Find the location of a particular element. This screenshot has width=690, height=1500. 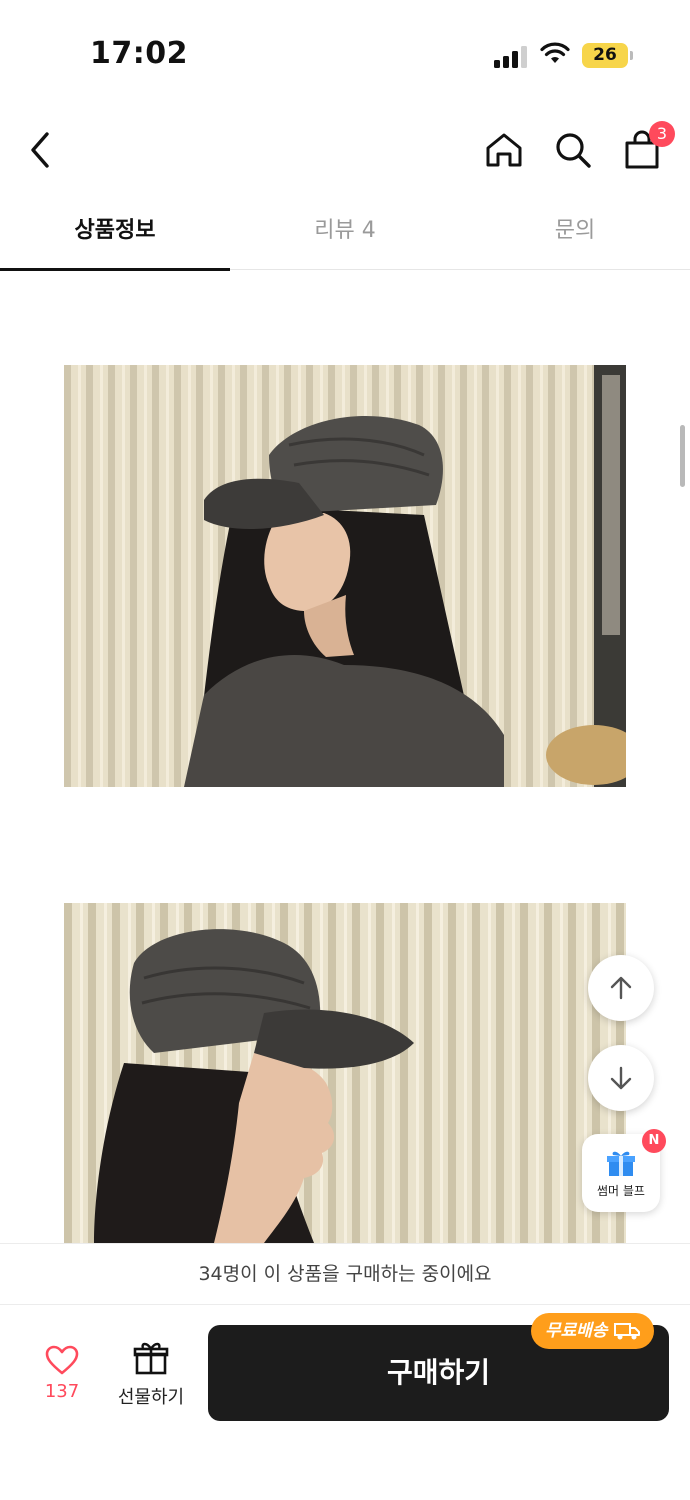

arrow-up-icon is located at coordinates (621, 988).